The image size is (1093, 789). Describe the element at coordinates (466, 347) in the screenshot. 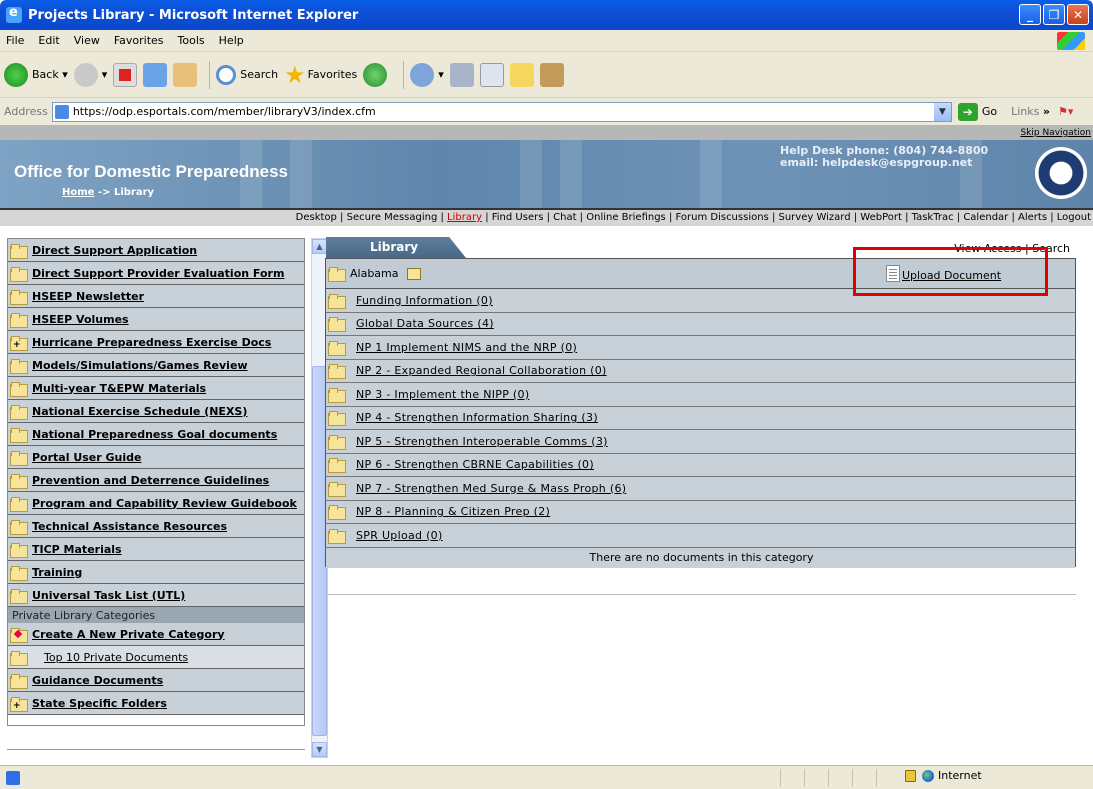

I see `folder-link: NP 1 Implement NIMS and the NRP (0)` at that location.